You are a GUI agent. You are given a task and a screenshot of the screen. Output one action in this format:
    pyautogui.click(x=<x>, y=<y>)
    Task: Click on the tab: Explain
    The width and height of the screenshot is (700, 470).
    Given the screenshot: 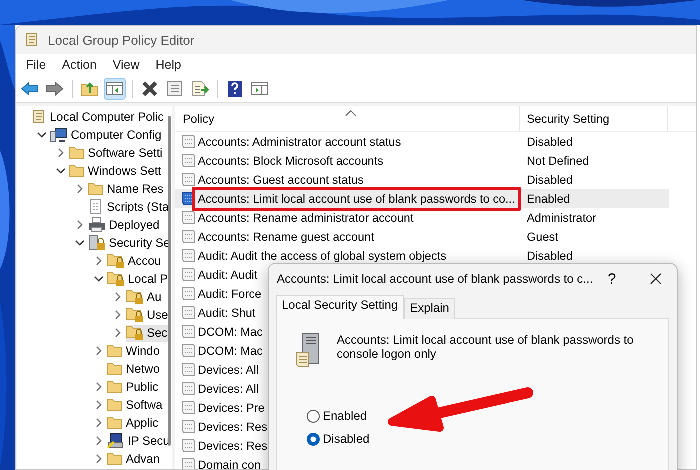 What is the action you would take?
    pyautogui.click(x=430, y=308)
    